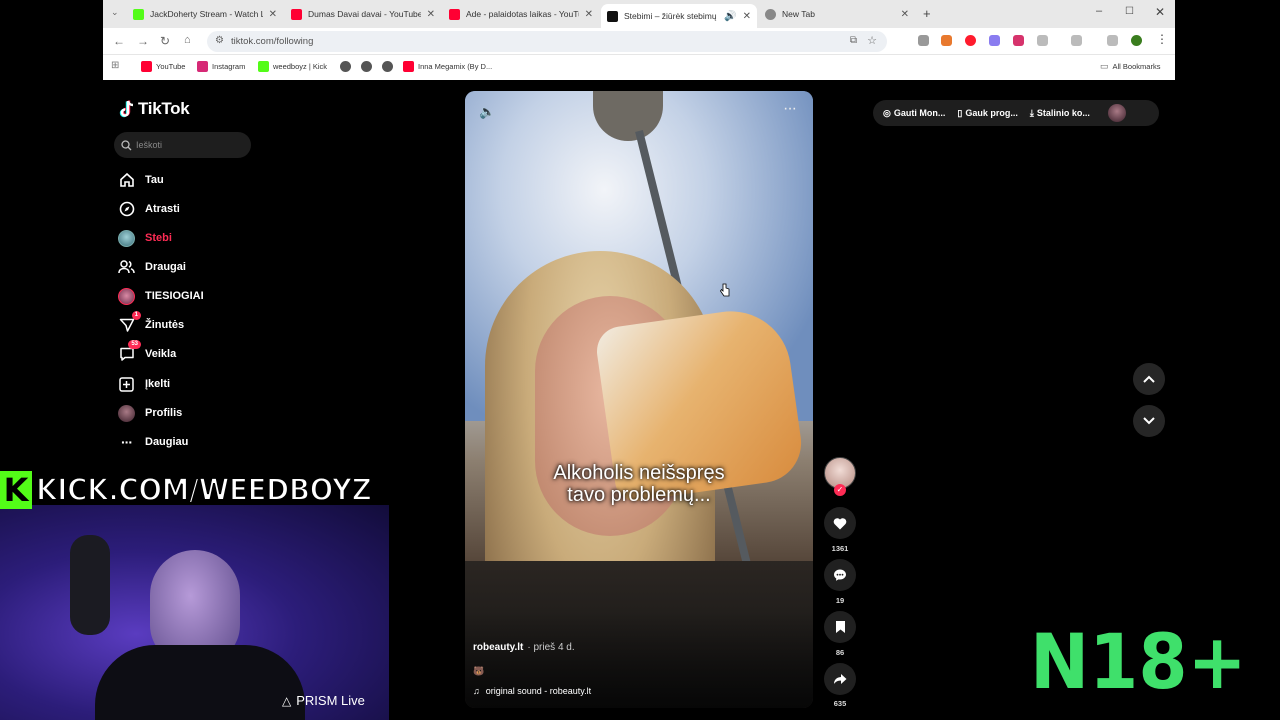 This screenshot has width=1280, height=720. What do you see at coordinates (145, 238) in the screenshot?
I see `nav-item-stebi: Stebi` at bounding box center [145, 238].